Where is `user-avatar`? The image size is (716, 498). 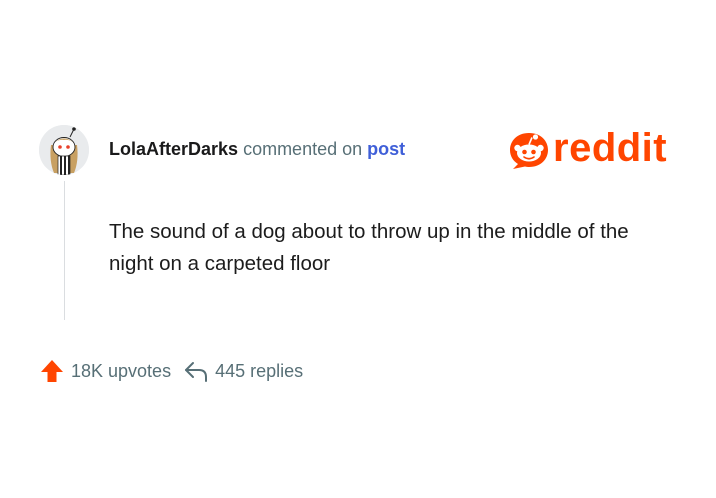 user-avatar is located at coordinates (64, 150).